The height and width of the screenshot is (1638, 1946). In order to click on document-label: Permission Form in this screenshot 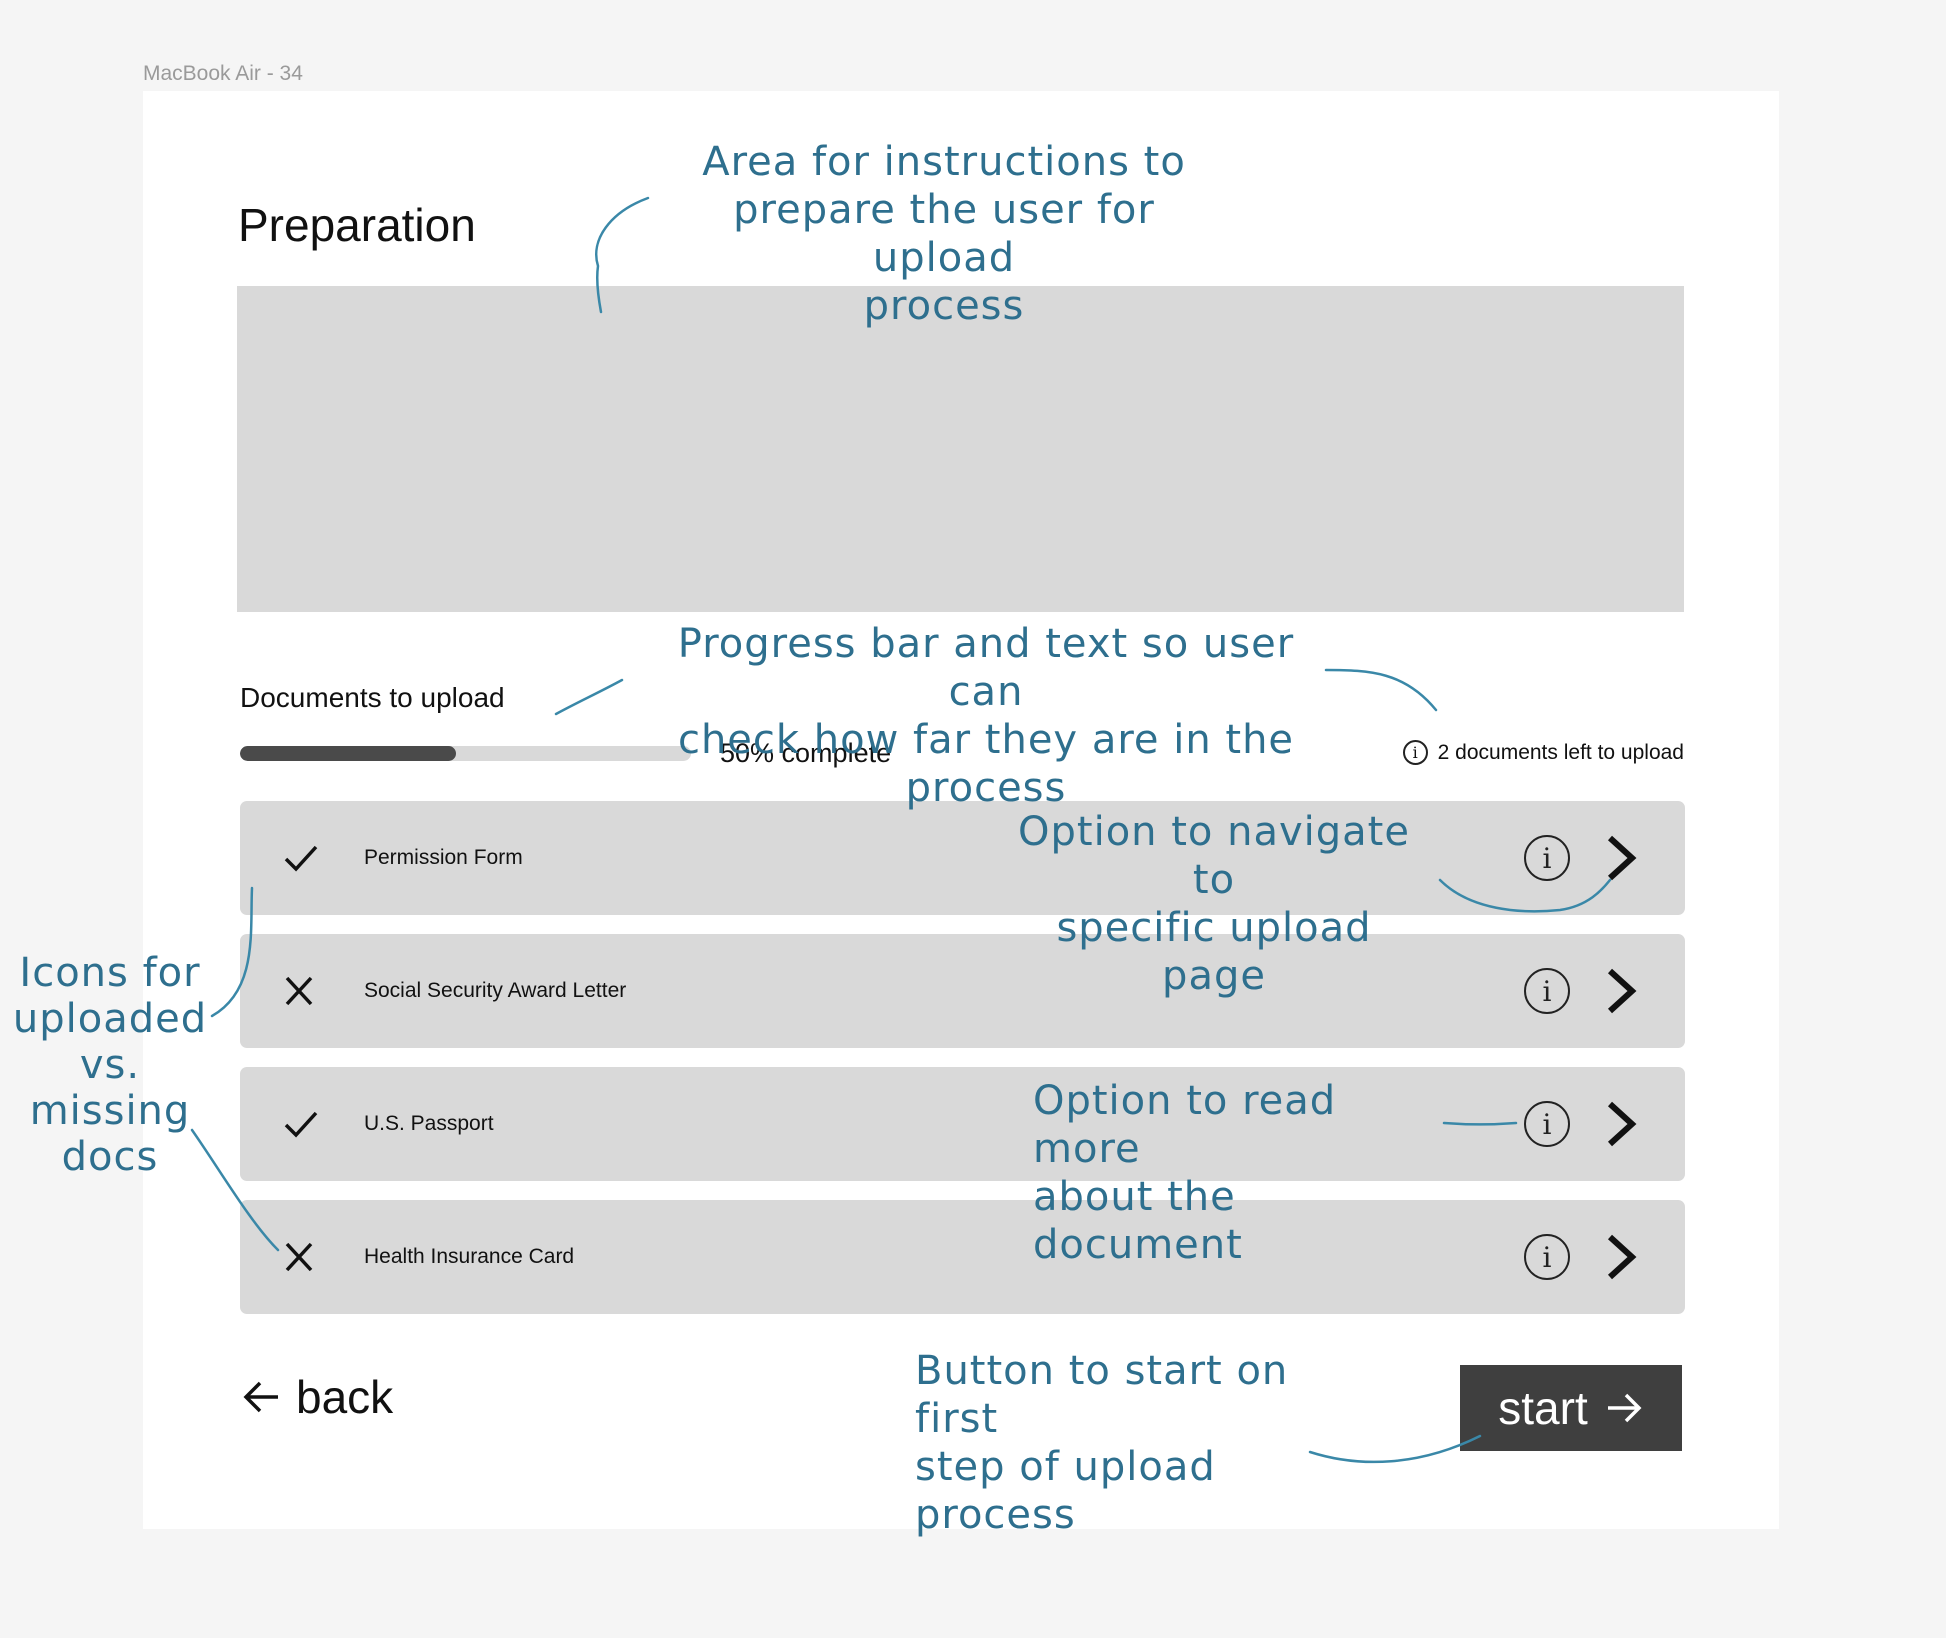, I will do `click(443, 857)`.